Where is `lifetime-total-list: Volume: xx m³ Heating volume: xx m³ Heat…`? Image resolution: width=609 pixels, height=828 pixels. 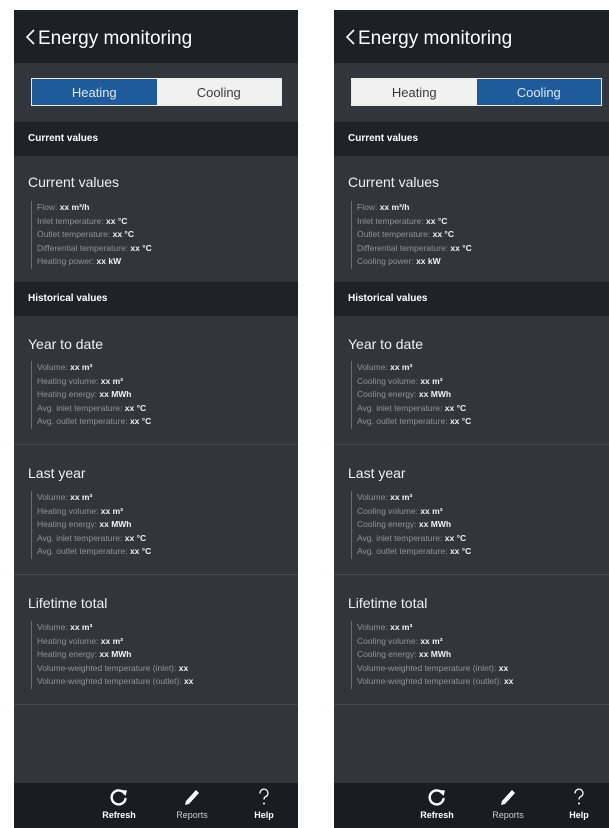 lifetime-total-list: Volume: xx m³ Heating volume: xx m³ Heat… is located at coordinates (112, 655).